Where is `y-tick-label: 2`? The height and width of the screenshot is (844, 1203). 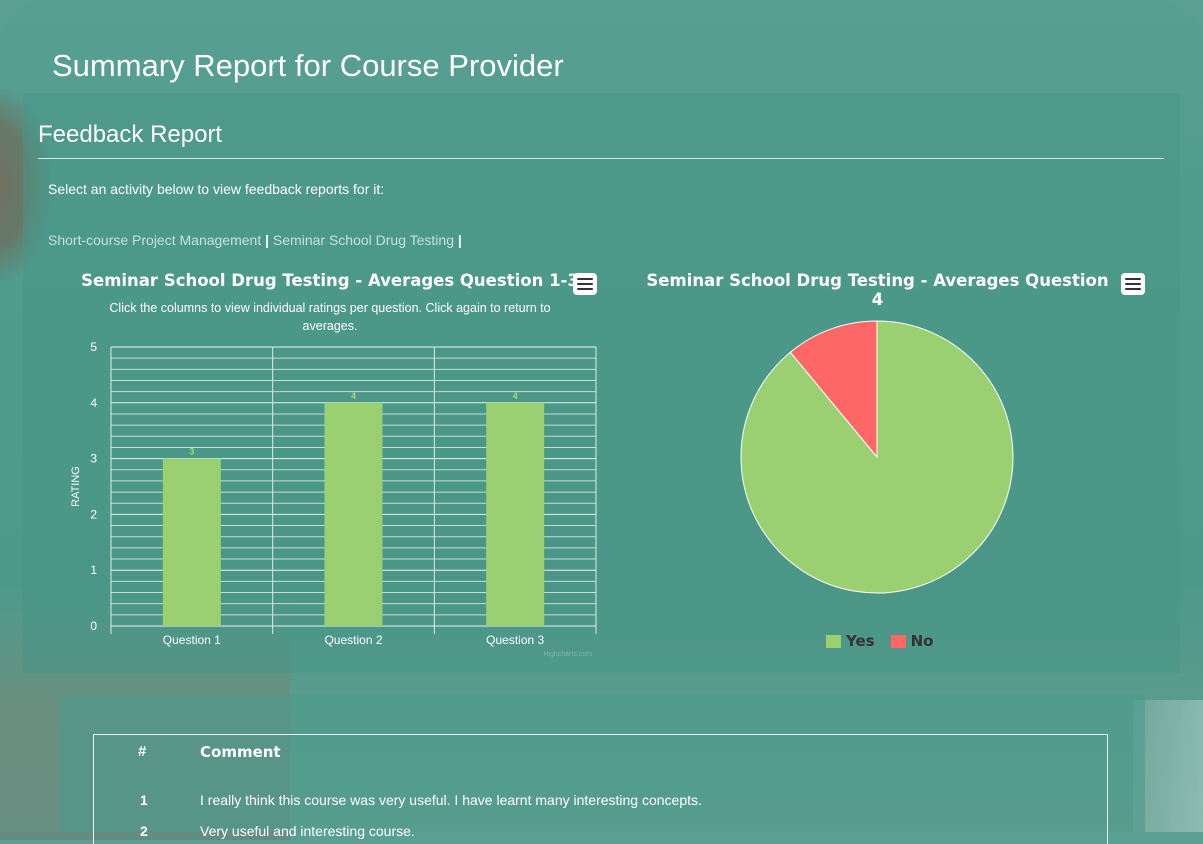
y-tick-label: 2 is located at coordinates (93, 514).